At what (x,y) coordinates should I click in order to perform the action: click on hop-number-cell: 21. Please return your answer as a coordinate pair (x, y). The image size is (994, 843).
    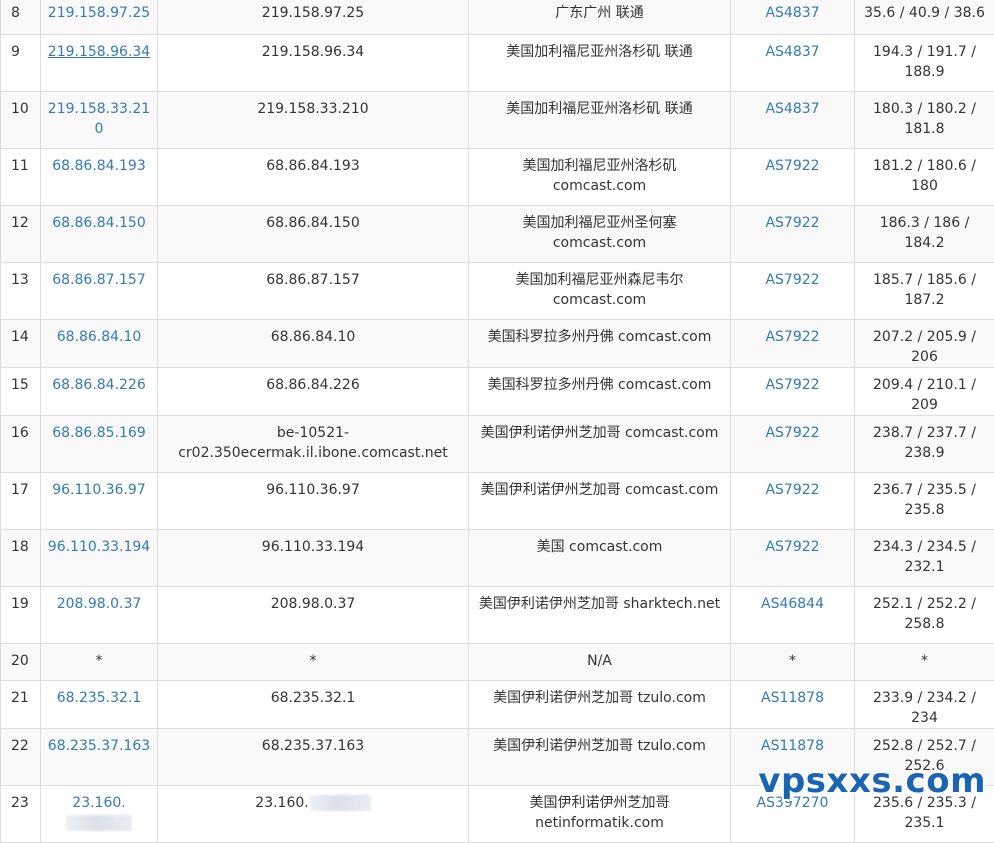
    Looking at the image, I should click on (21, 705).